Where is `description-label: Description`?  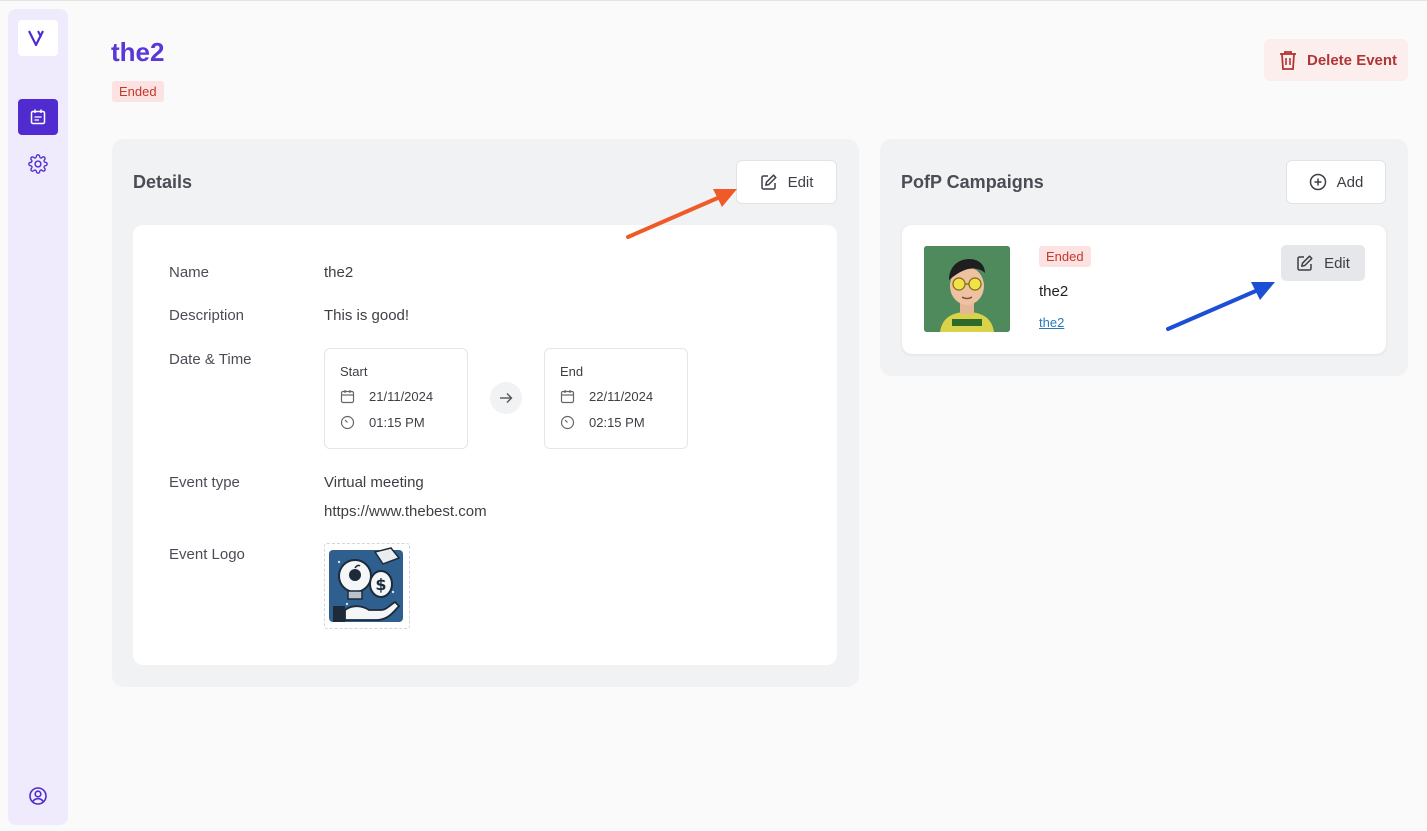 description-label: Description is located at coordinates (207, 315).